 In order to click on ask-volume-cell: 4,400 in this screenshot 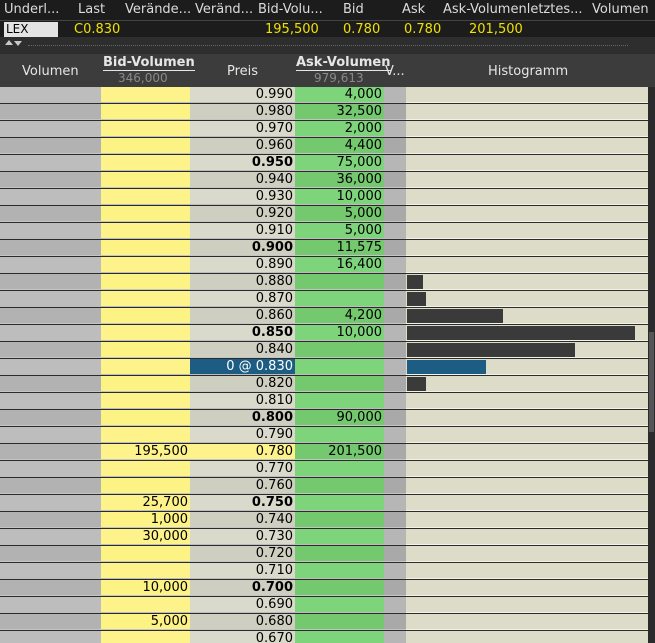, I will do `click(339, 146)`.